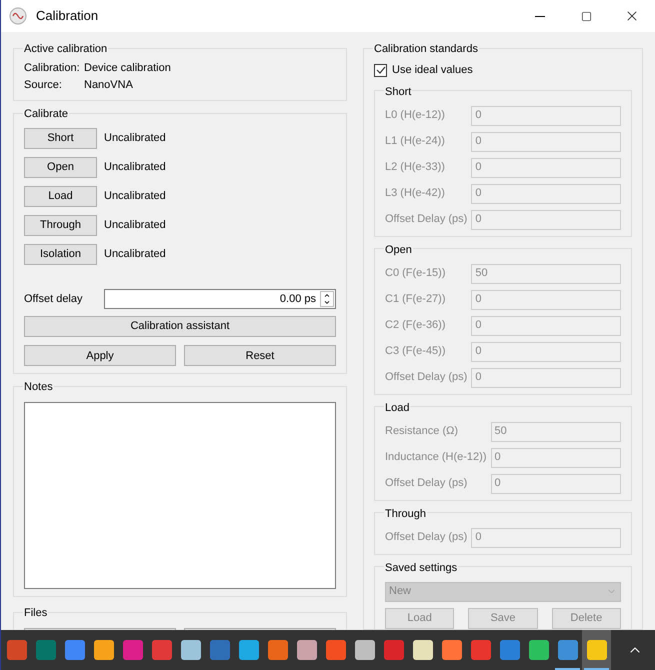 Image resolution: width=655 pixels, height=670 pixels. What do you see at coordinates (260, 355) in the screenshot?
I see `action-button: Reset` at bounding box center [260, 355].